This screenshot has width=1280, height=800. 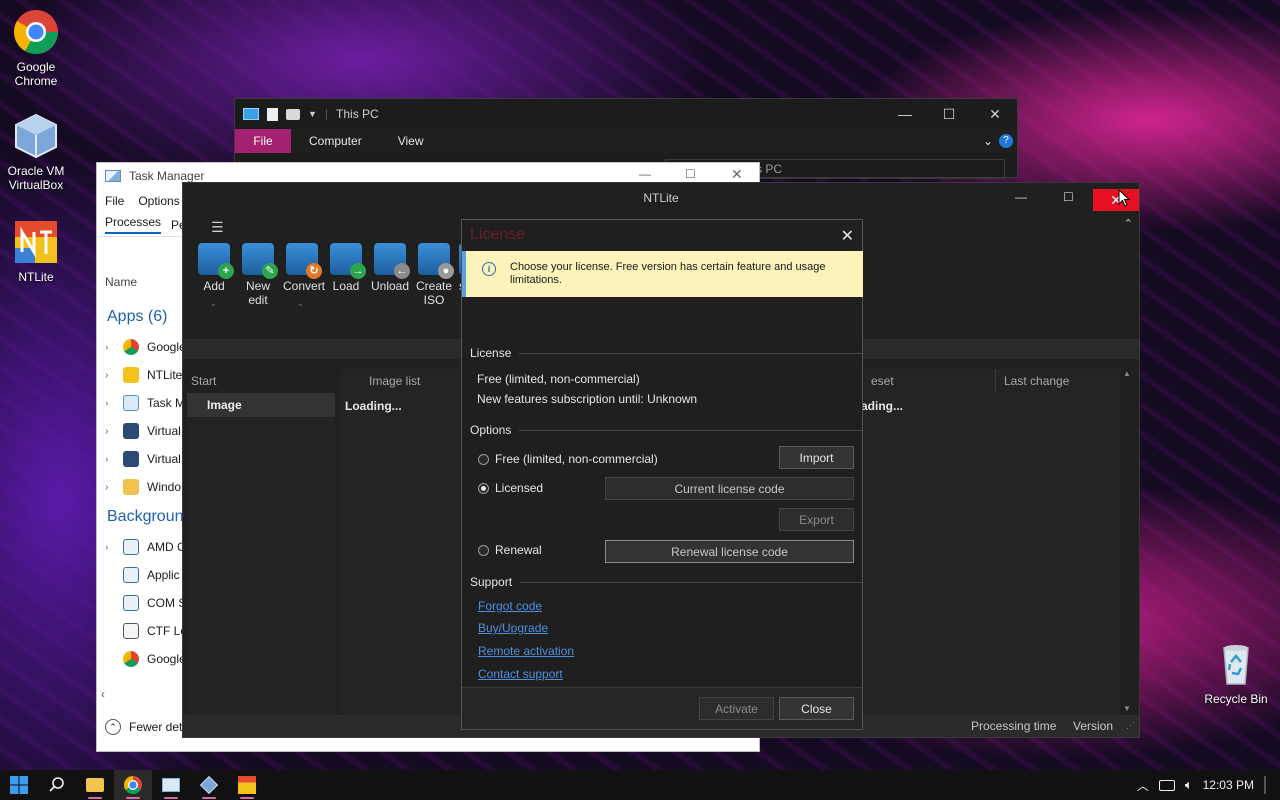 I want to click on radio-free-circle, so click(x=483, y=459).